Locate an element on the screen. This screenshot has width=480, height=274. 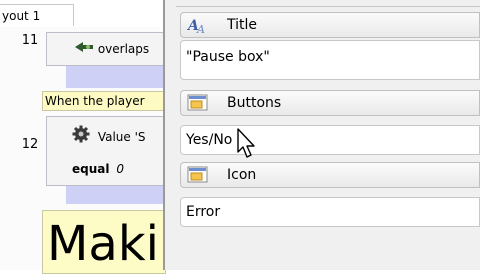
gear-icon is located at coordinates (83, 136).